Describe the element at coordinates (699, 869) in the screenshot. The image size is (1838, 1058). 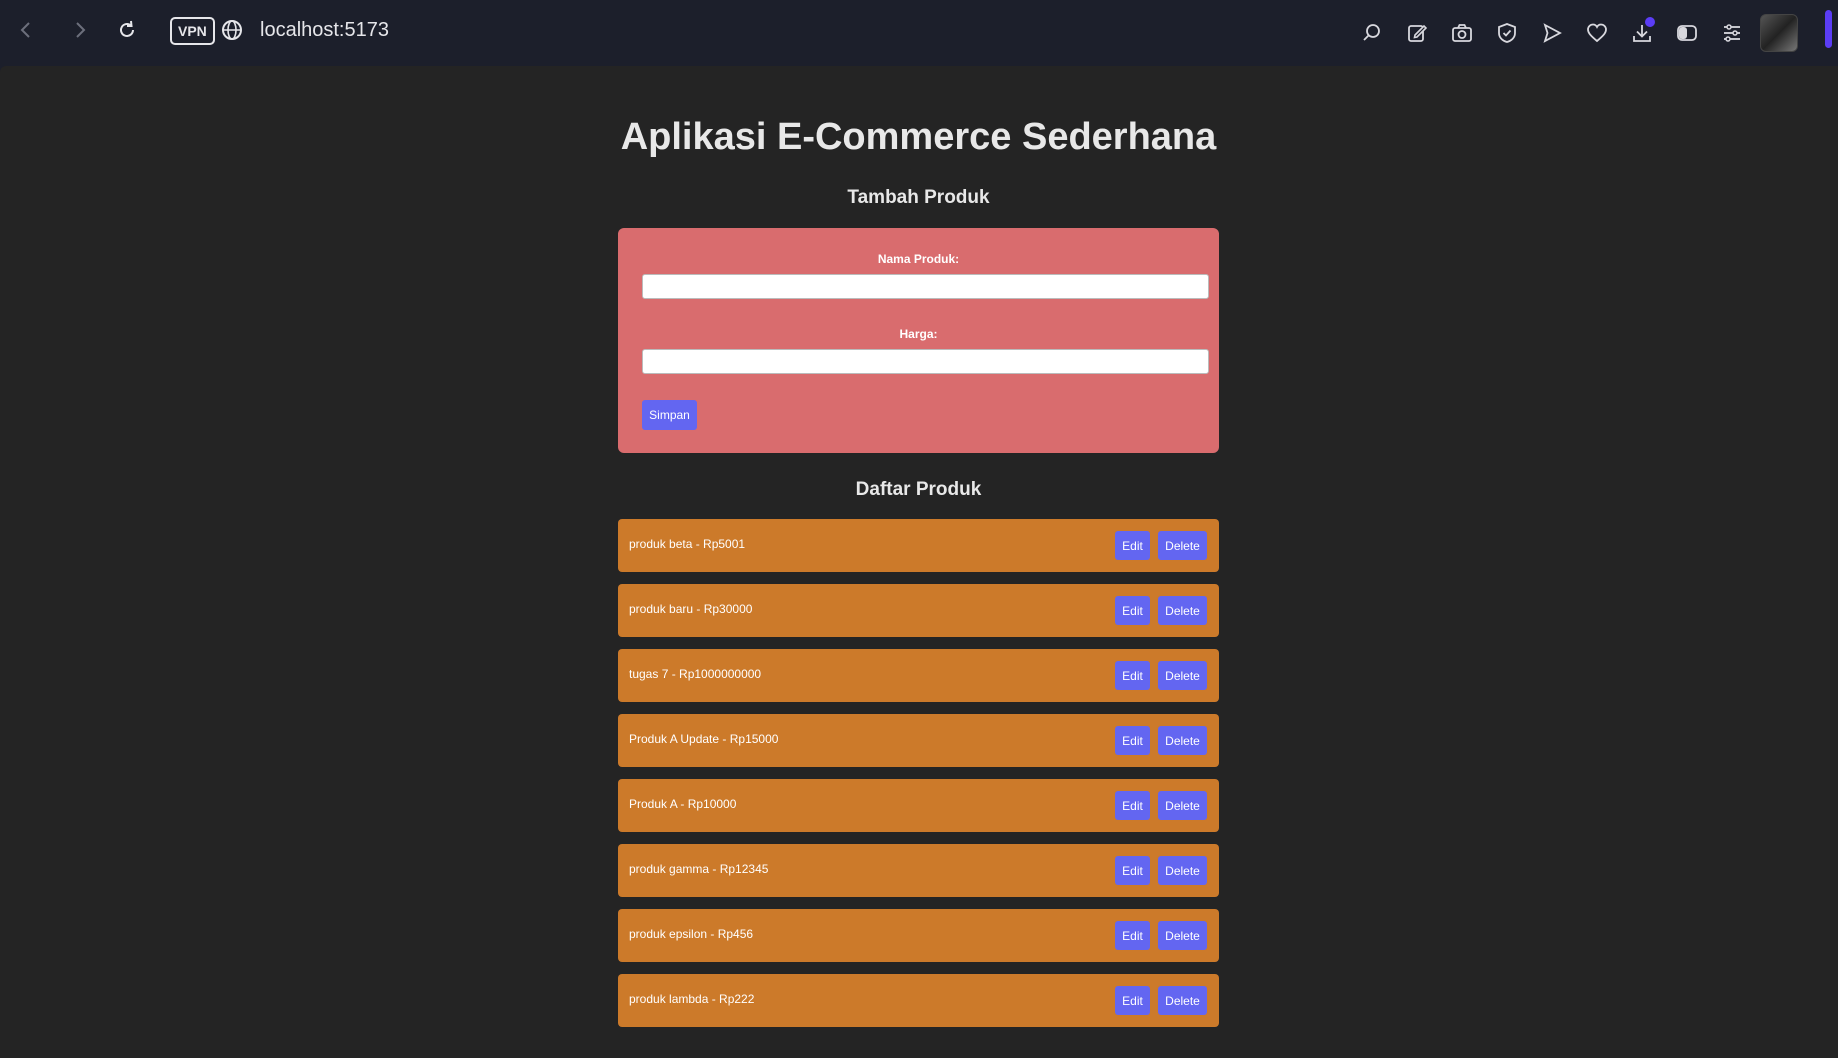
I see `product-text: produk gamma - Rp12345` at that location.